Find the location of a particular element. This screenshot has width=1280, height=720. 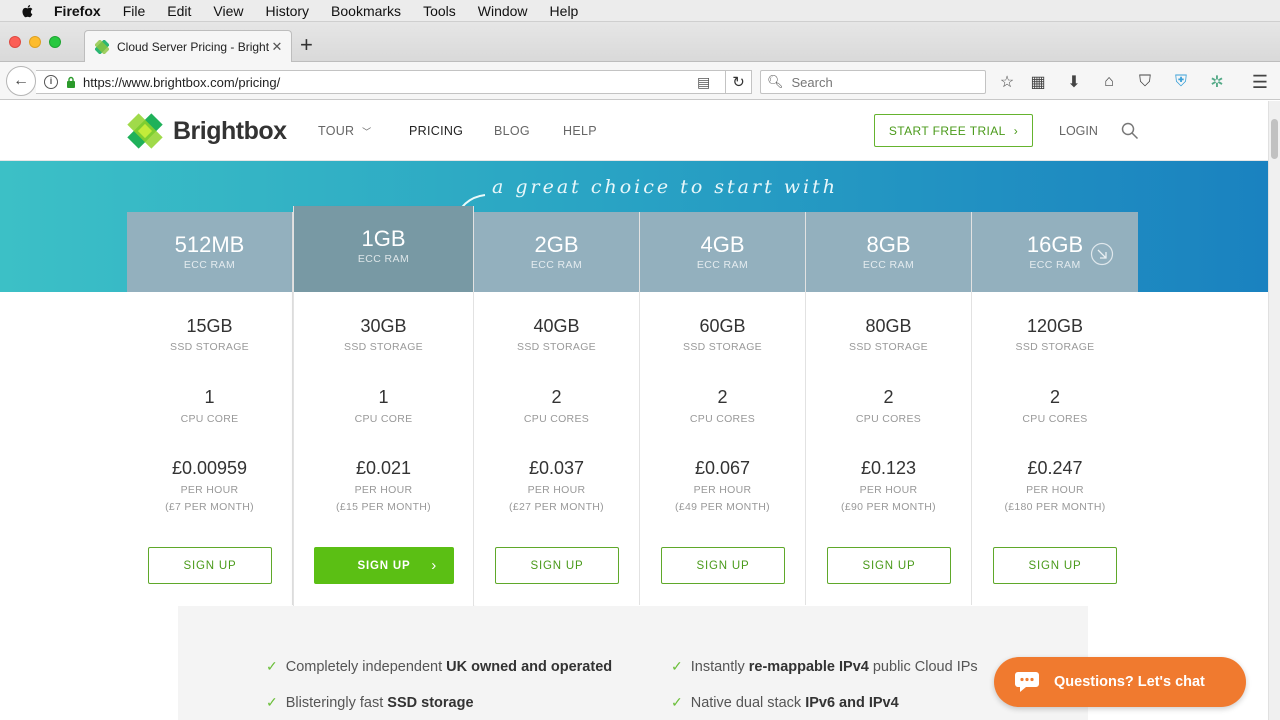

nav-tour-label: TOUR is located at coordinates (336, 131).